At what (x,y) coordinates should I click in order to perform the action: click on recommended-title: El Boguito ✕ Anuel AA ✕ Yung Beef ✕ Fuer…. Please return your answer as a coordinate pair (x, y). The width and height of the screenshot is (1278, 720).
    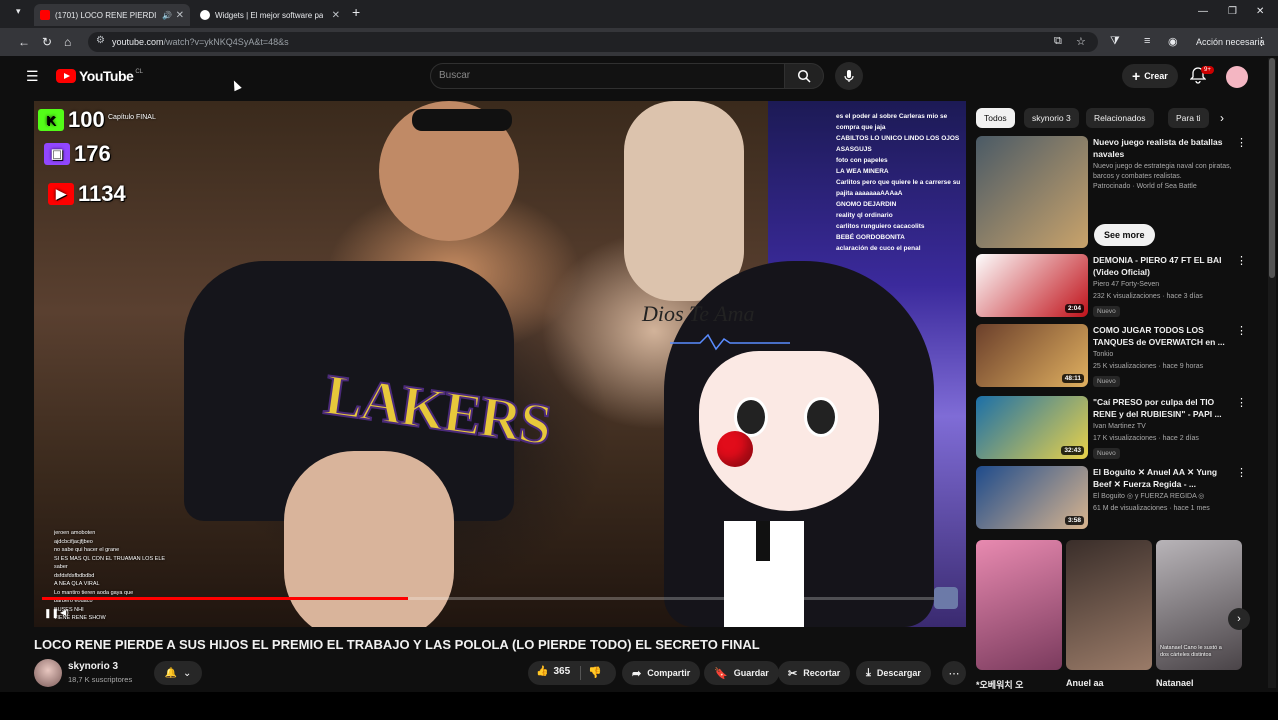
    Looking at the image, I should click on (1163, 478).